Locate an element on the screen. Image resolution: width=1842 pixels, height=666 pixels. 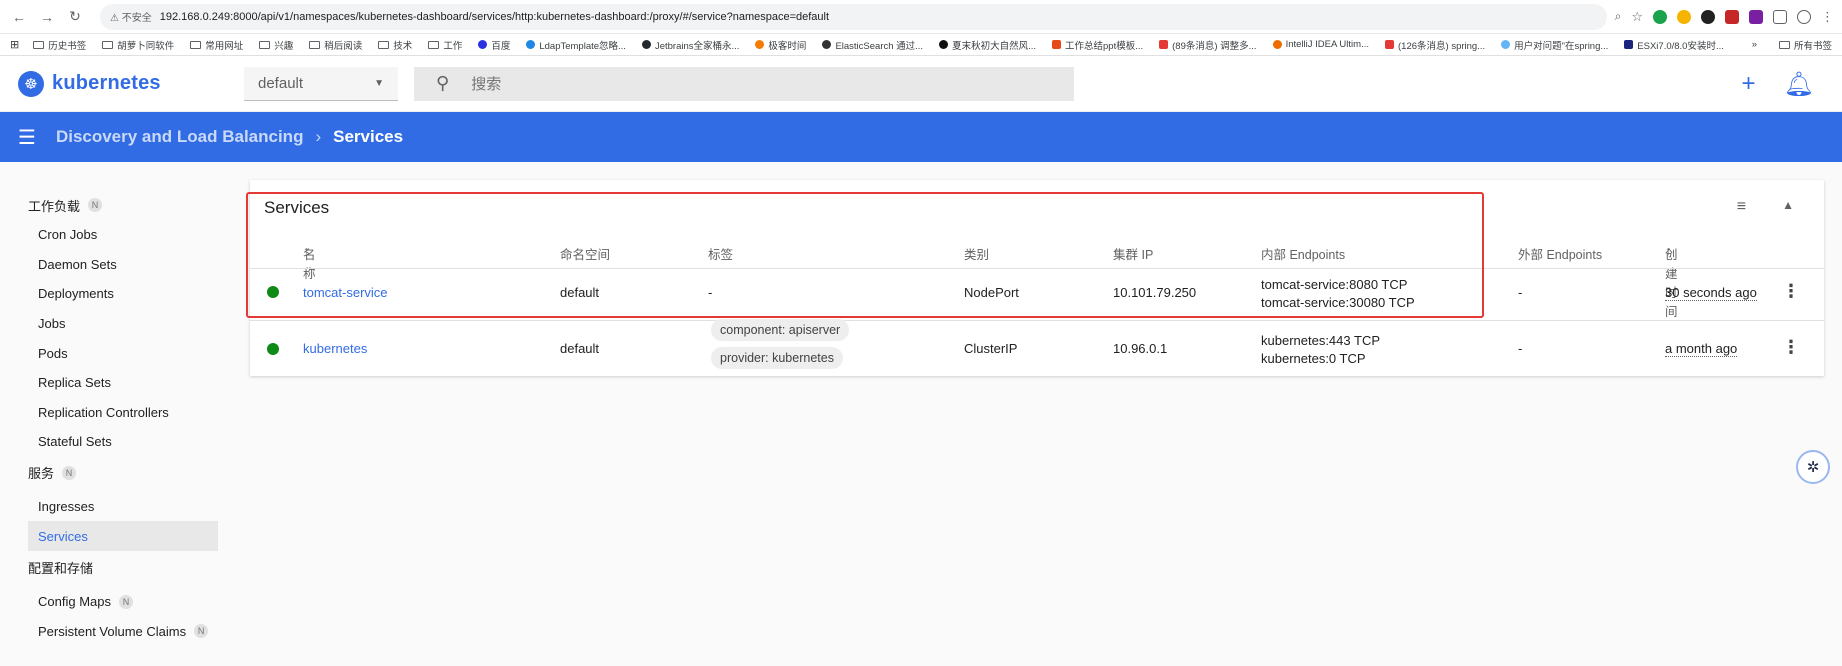
bookmark-item: 常用网址 is located at coordinates (216, 45).